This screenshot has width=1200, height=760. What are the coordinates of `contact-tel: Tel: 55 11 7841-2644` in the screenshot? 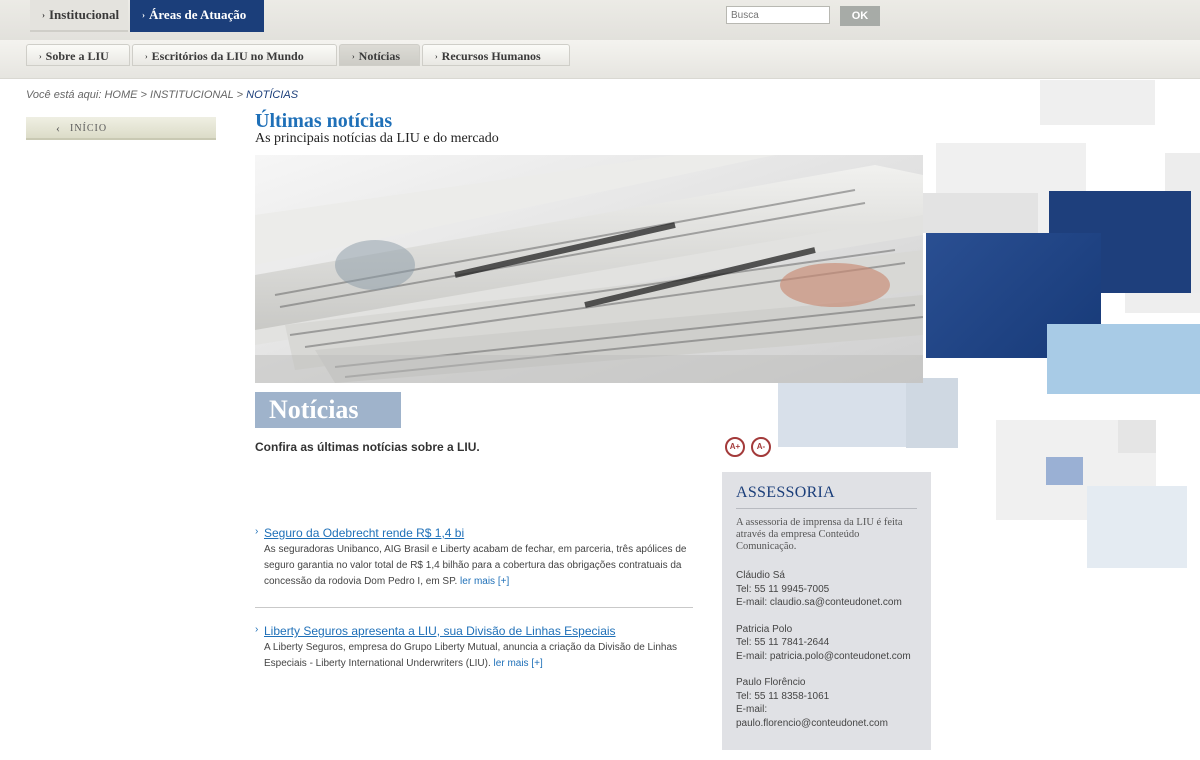 It's located at (783, 642).